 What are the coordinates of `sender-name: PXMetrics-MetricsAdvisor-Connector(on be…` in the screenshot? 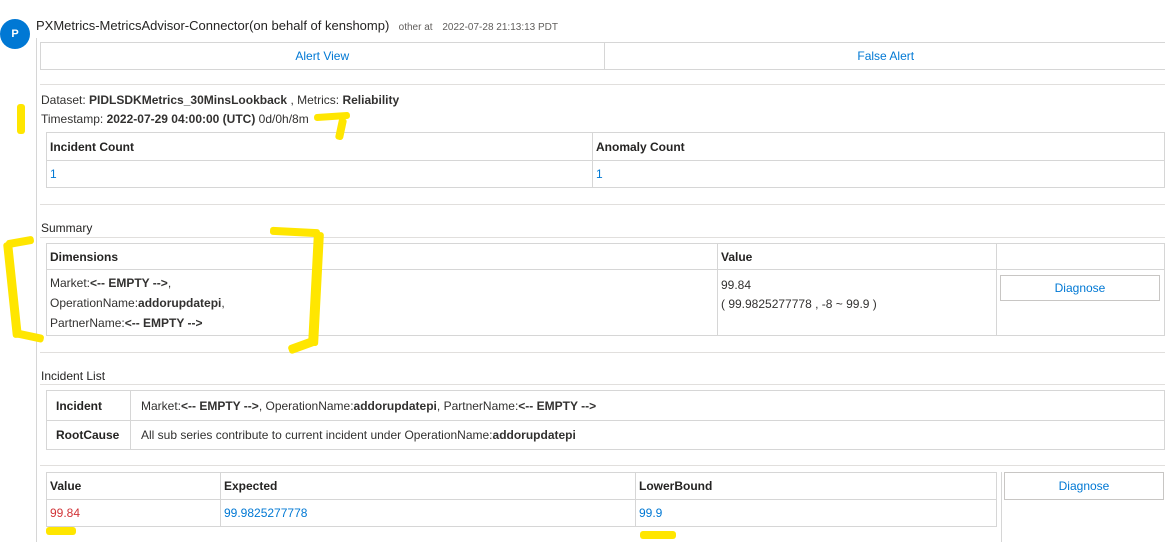 It's located at (212, 25).